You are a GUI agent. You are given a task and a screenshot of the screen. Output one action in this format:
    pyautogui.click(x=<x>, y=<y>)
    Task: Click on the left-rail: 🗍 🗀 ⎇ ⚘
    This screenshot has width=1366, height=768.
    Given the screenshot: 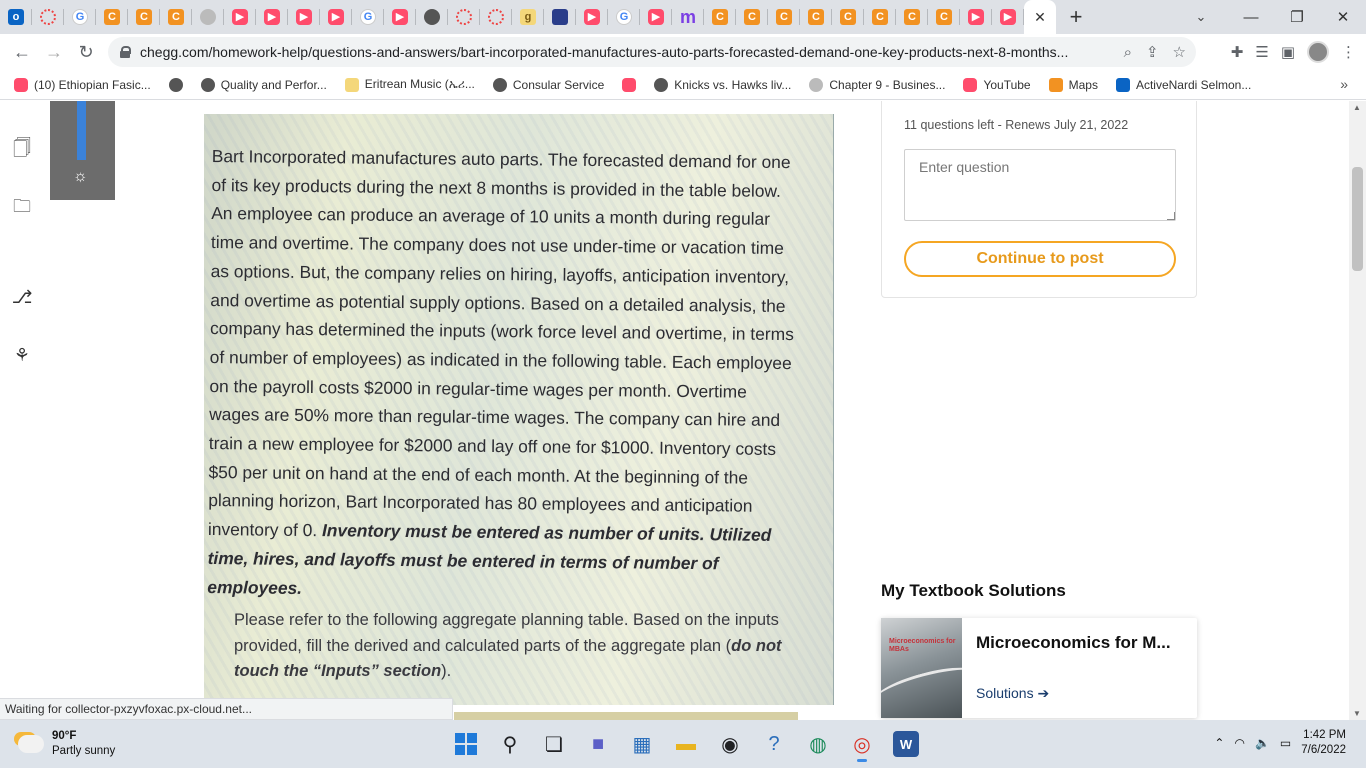 What is the action you would take?
    pyautogui.click(x=25, y=410)
    